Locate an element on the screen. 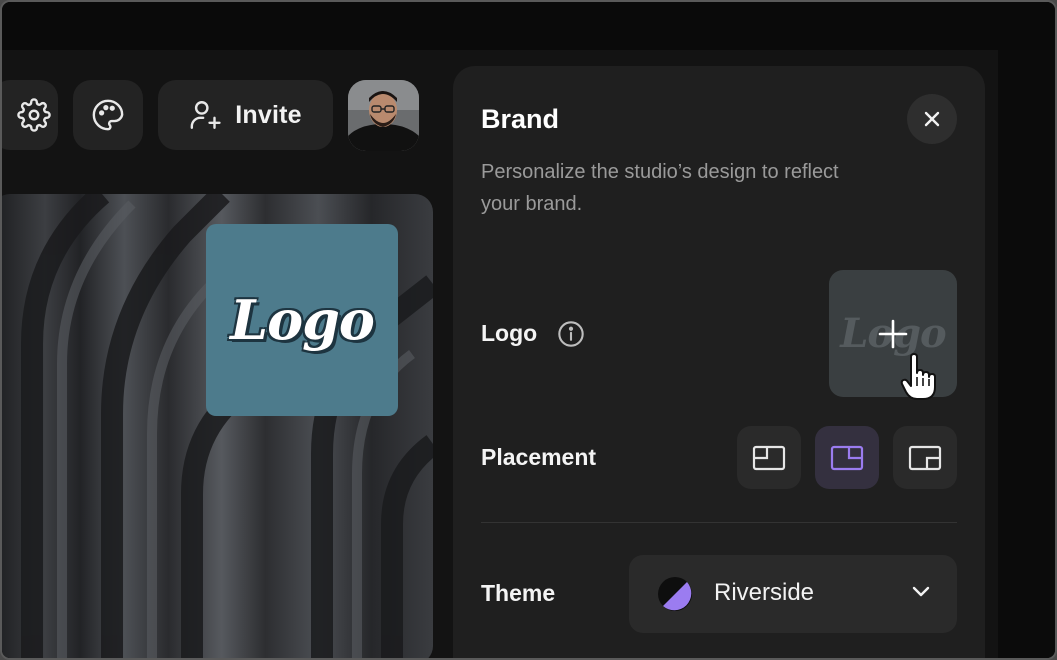 The image size is (1057, 660). plus-icon is located at coordinates (893, 334).